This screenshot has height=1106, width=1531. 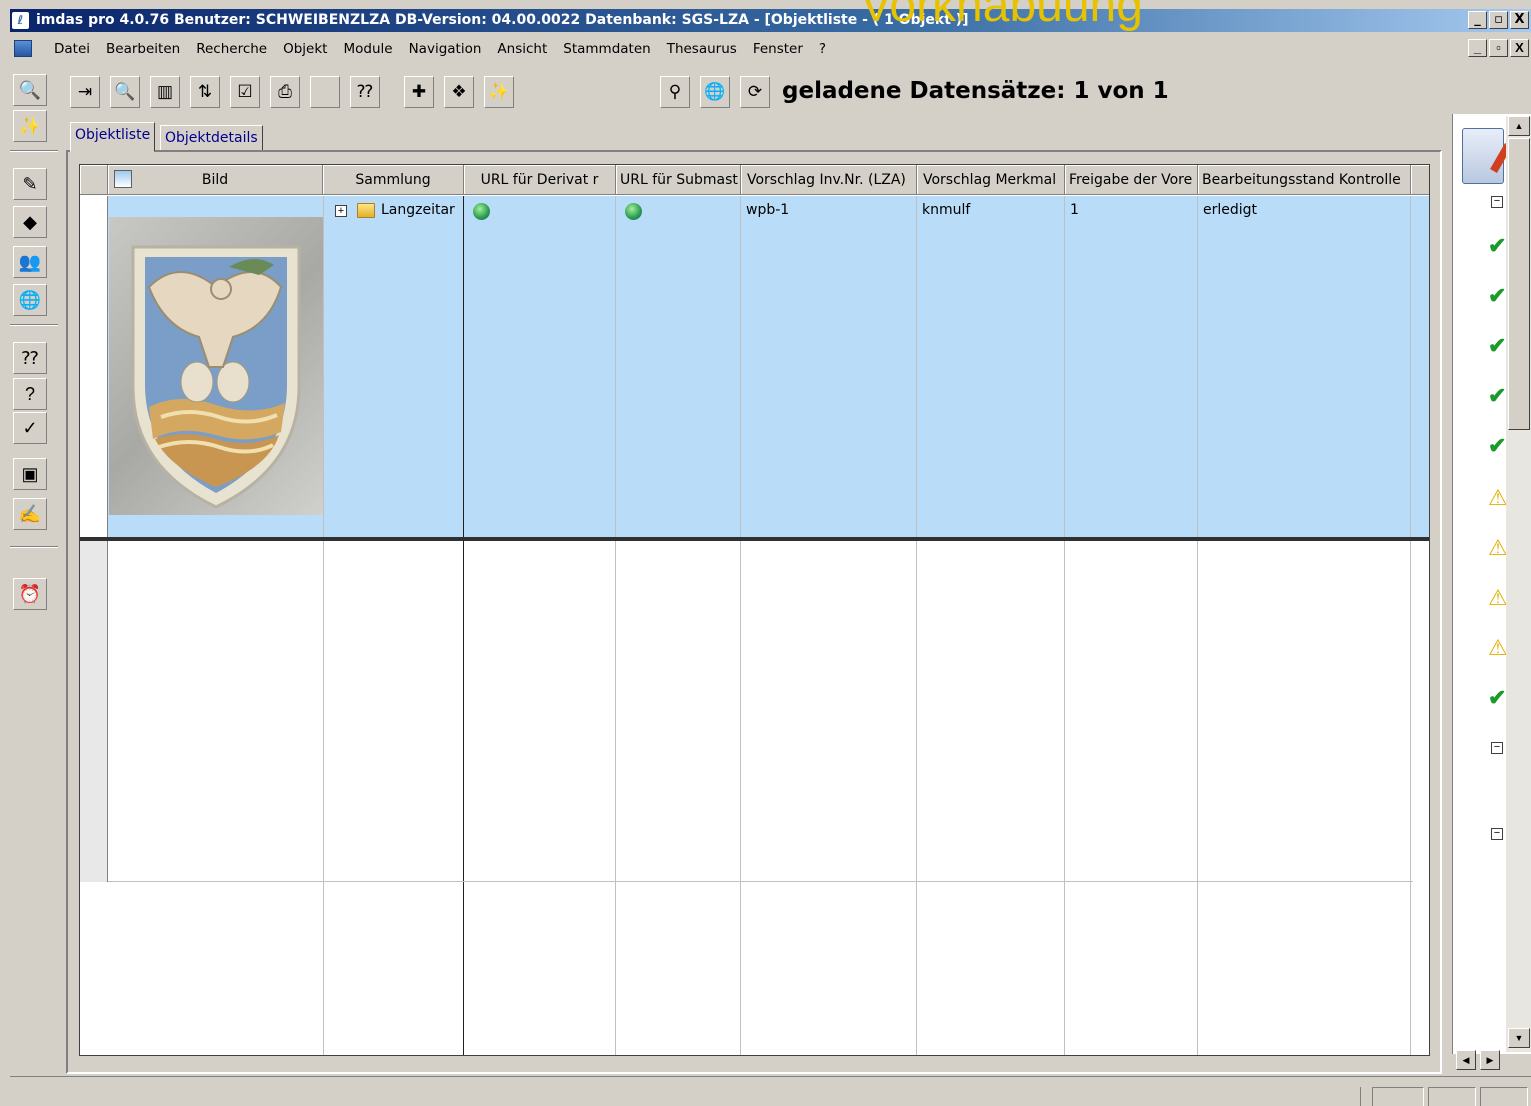 What do you see at coordinates (231, 49) in the screenshot?
I see `menu-recherche: Recherche` at bounding box center [231, 49].